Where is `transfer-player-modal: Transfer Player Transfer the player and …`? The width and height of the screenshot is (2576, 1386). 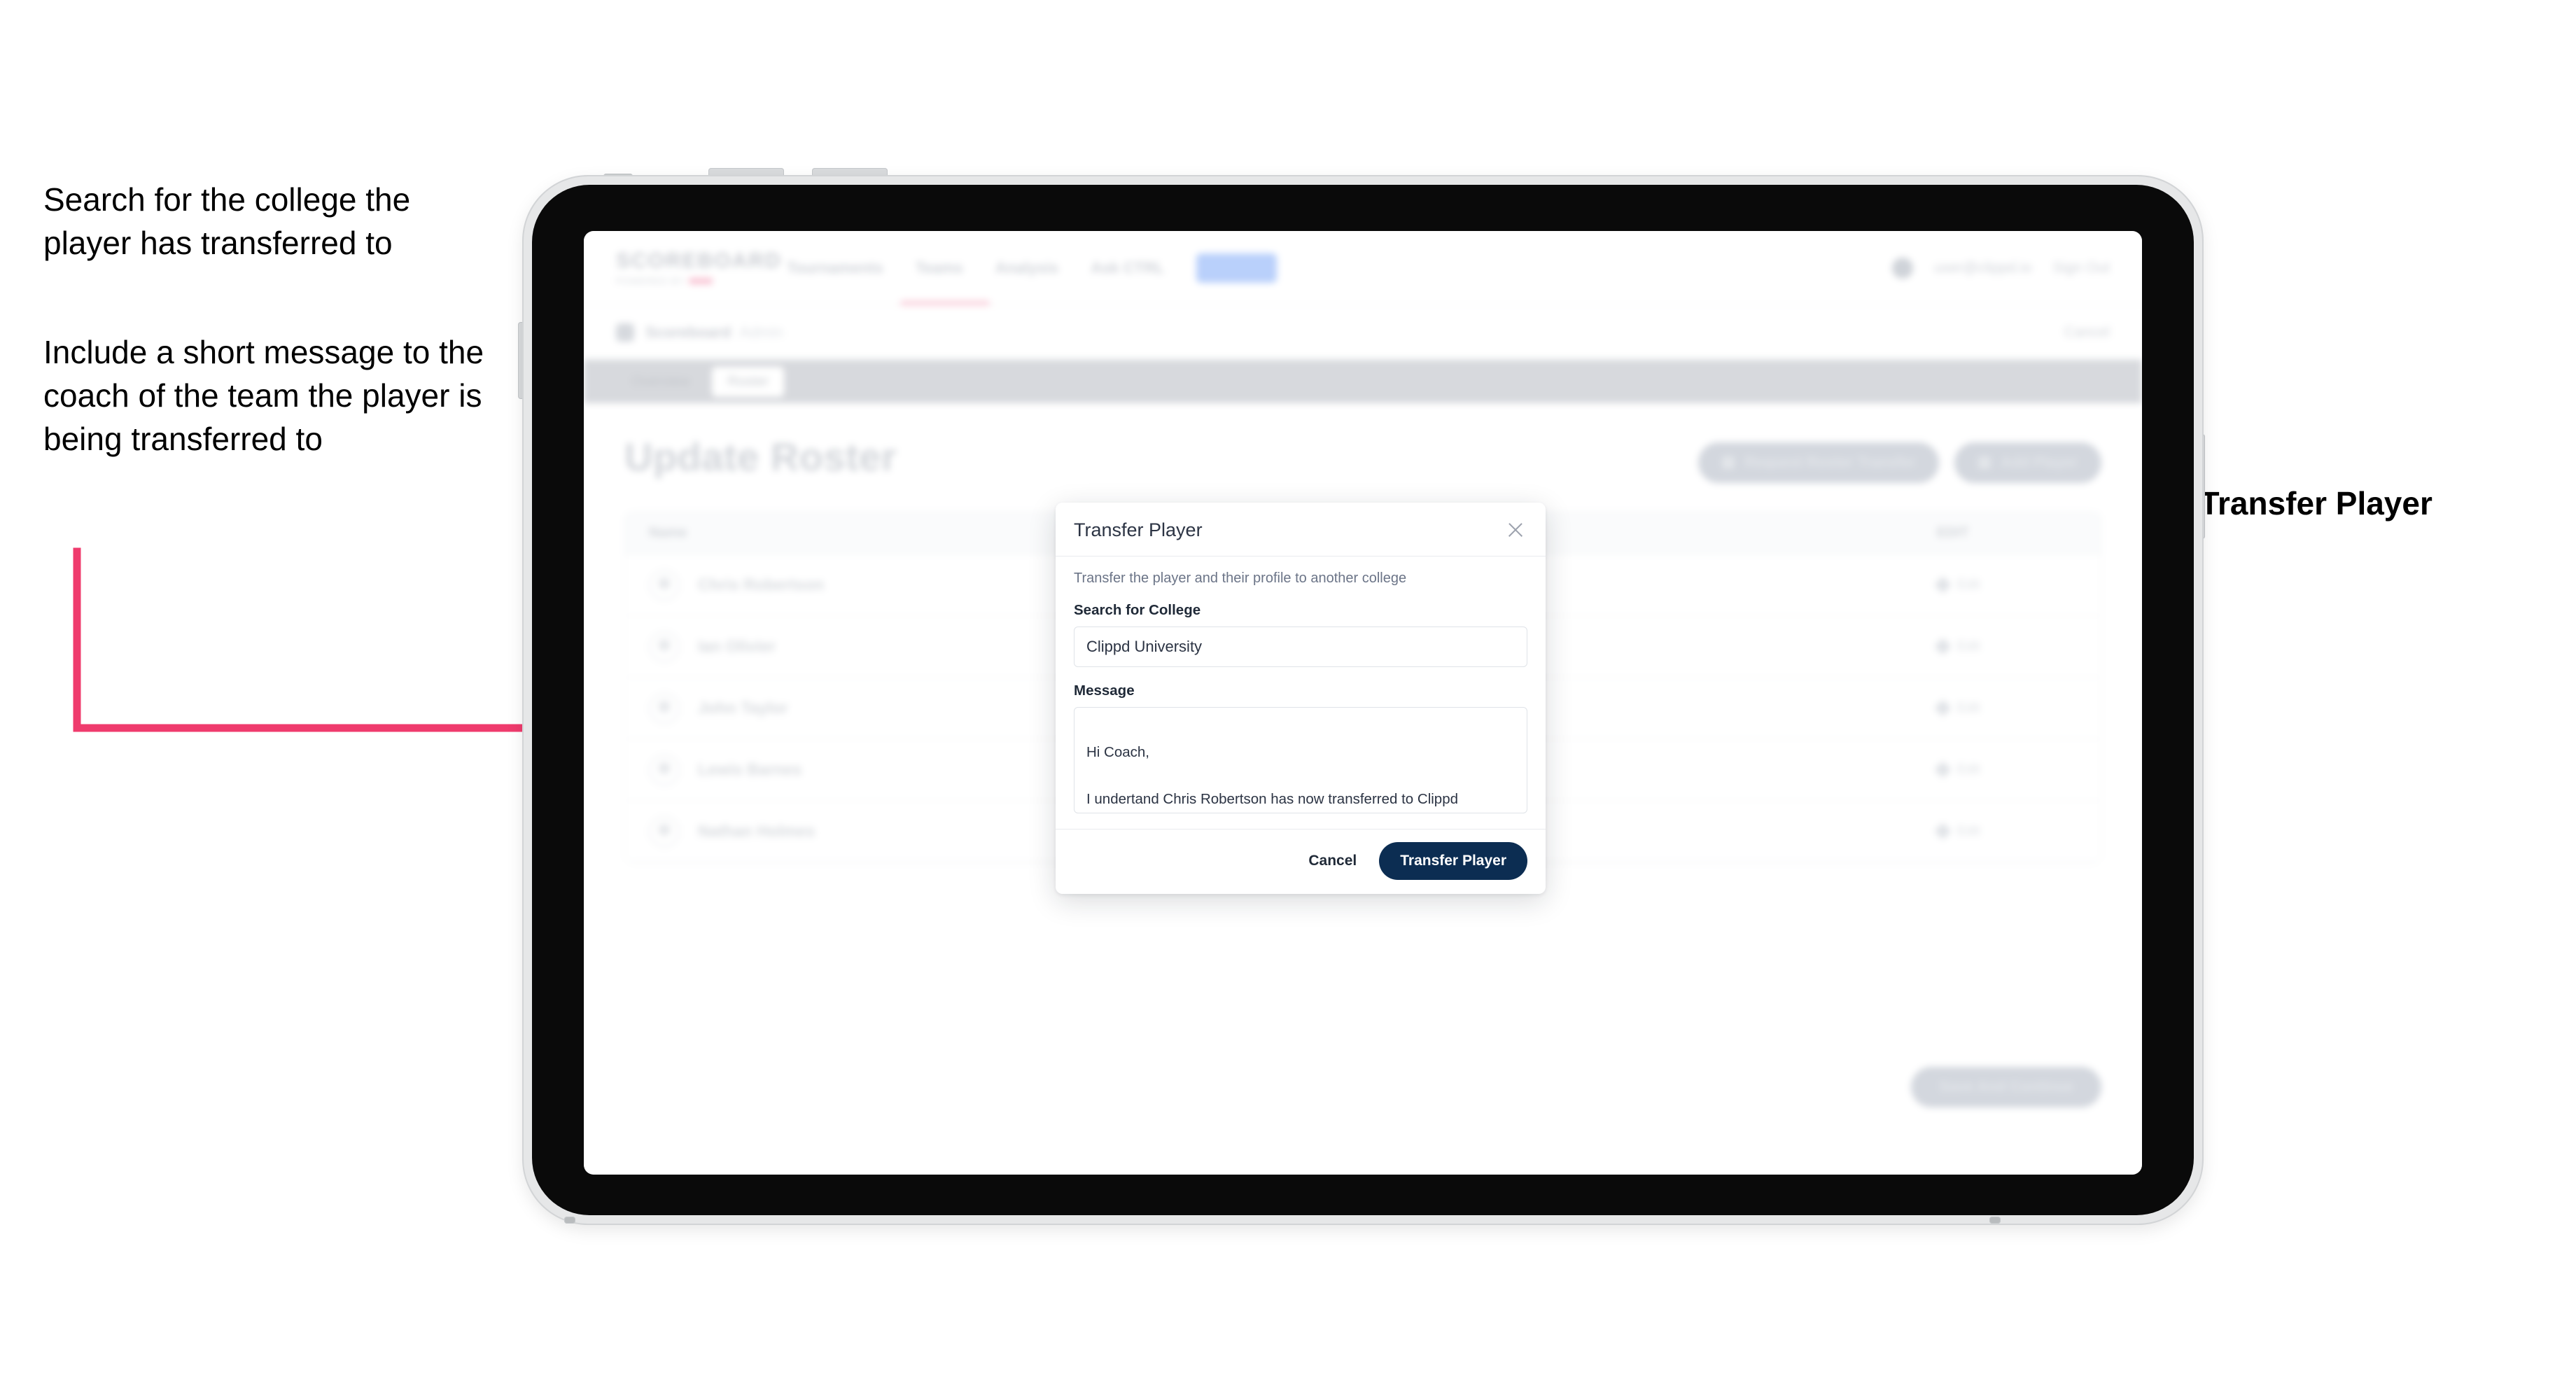
transfer-player-modal: Transfer Player Transfer the player and … is located at coordinates (1301, 698).